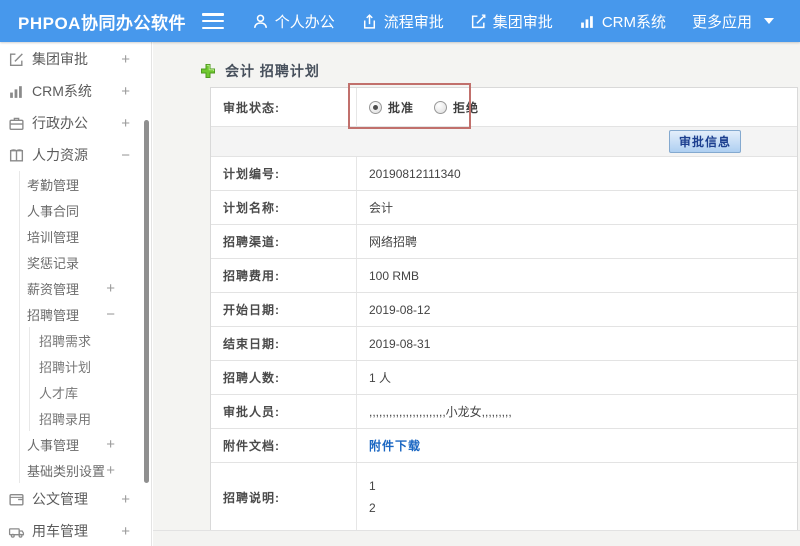 This screenshot has width=800, height=546. I want to click on nav-item-more-apps: 更多应用, so click(733, 21).